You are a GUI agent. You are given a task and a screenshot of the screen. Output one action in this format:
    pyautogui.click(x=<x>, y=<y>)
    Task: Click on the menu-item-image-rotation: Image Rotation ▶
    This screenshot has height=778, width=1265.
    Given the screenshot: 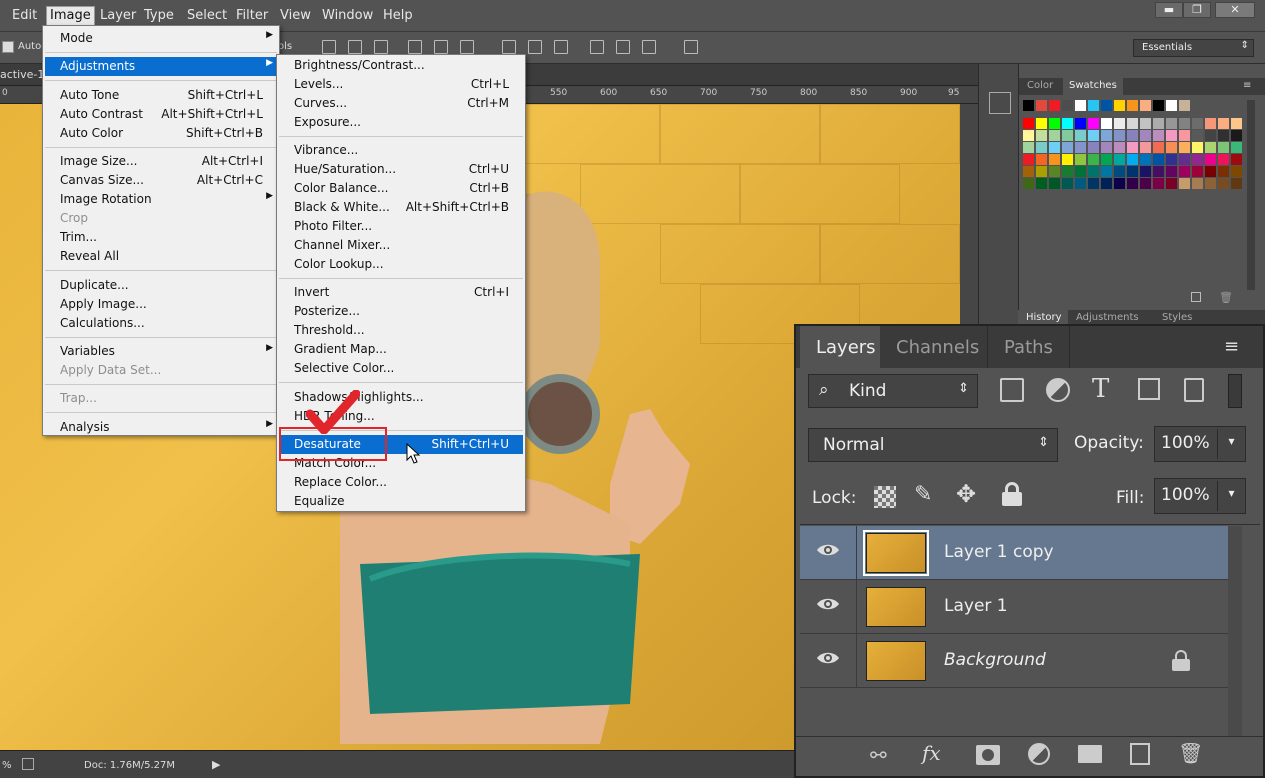 What is the action you would take?
    pyautogui.click(x=161, y=199)
    